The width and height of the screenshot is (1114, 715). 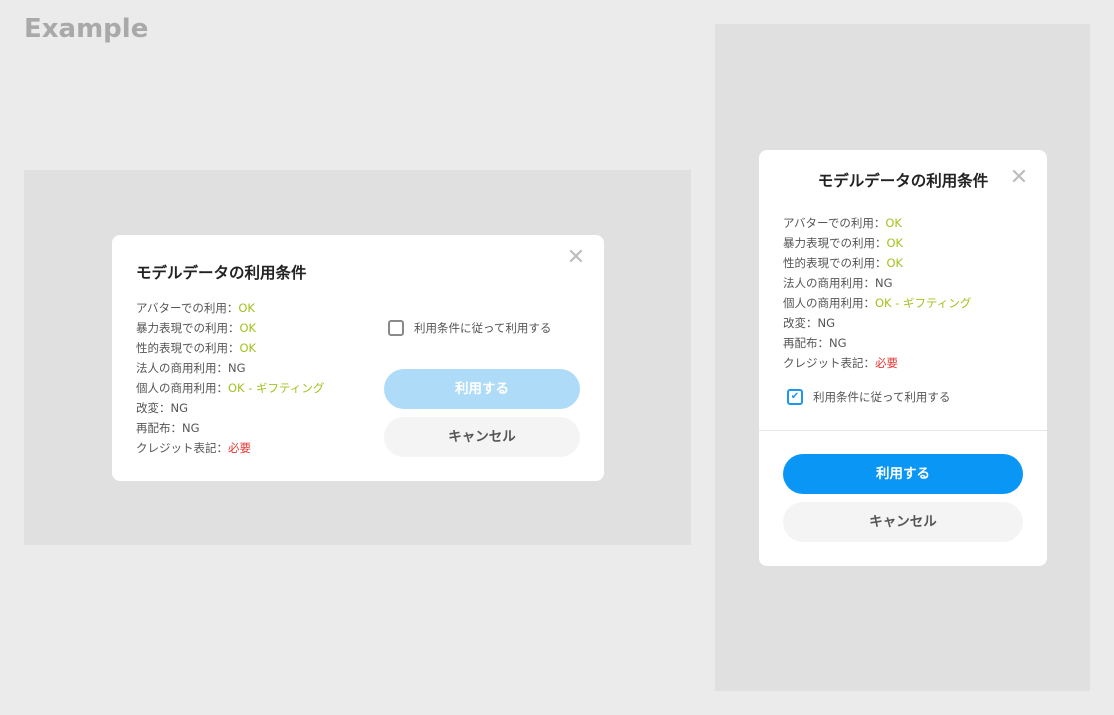 I want to click on close-icon: ✕, so click(x=576, y=258).